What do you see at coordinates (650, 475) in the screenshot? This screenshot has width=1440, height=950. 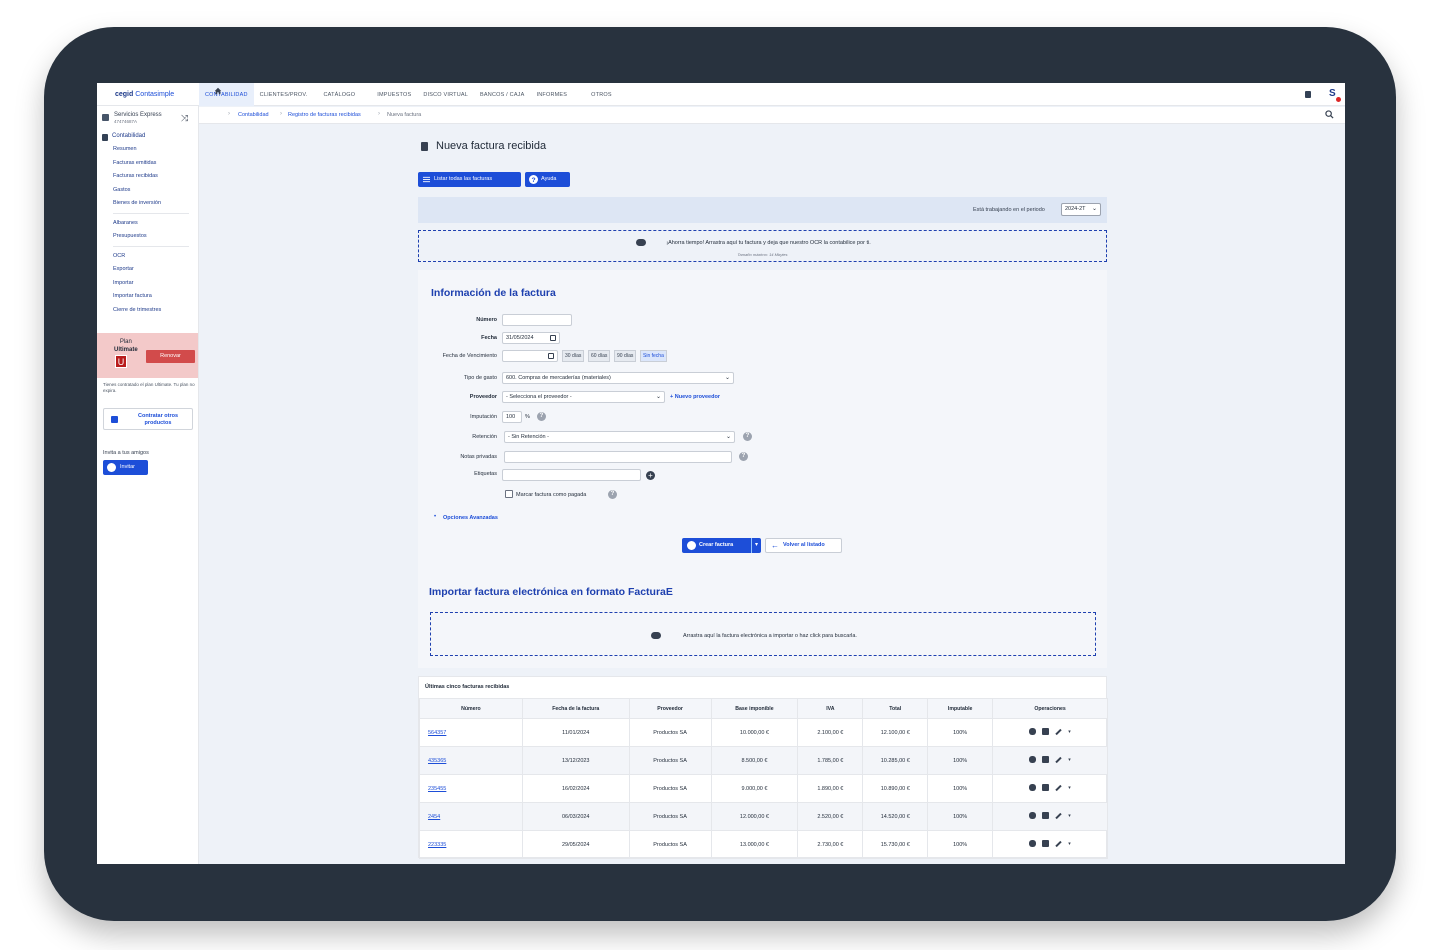 I see `add-tag-icon: +` at bounding box center [650, 475].